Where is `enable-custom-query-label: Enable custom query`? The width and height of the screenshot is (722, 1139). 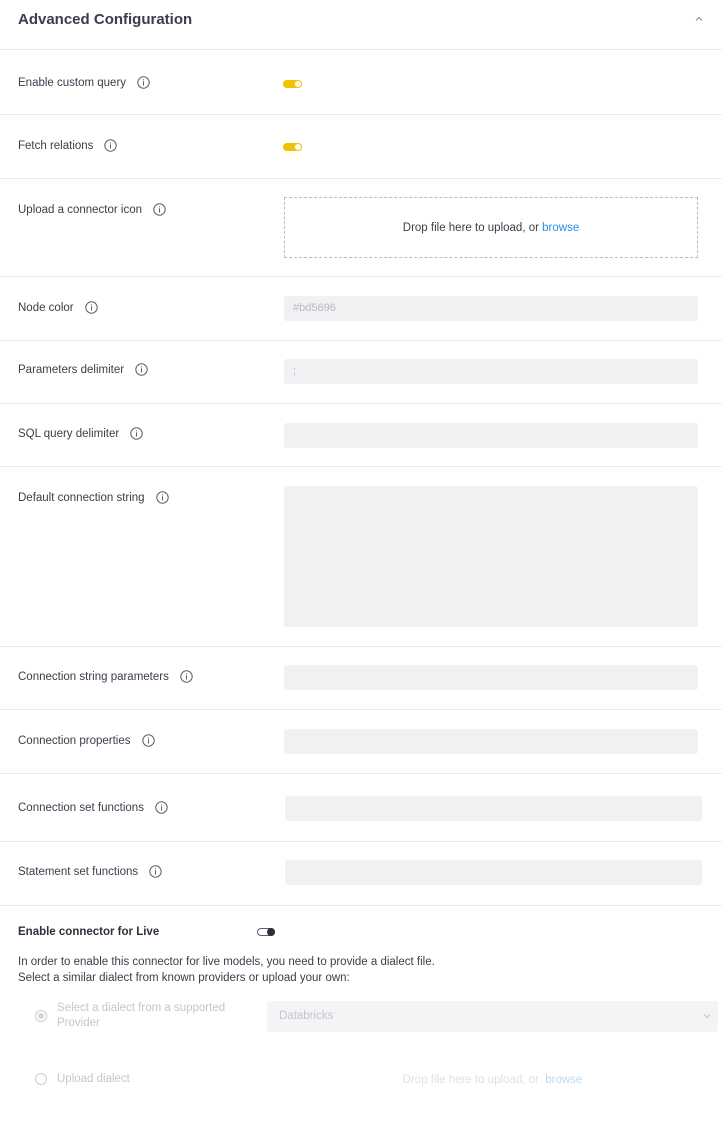 enable-custom-query-label: Enable custom query is located at coordinates (72, 82).